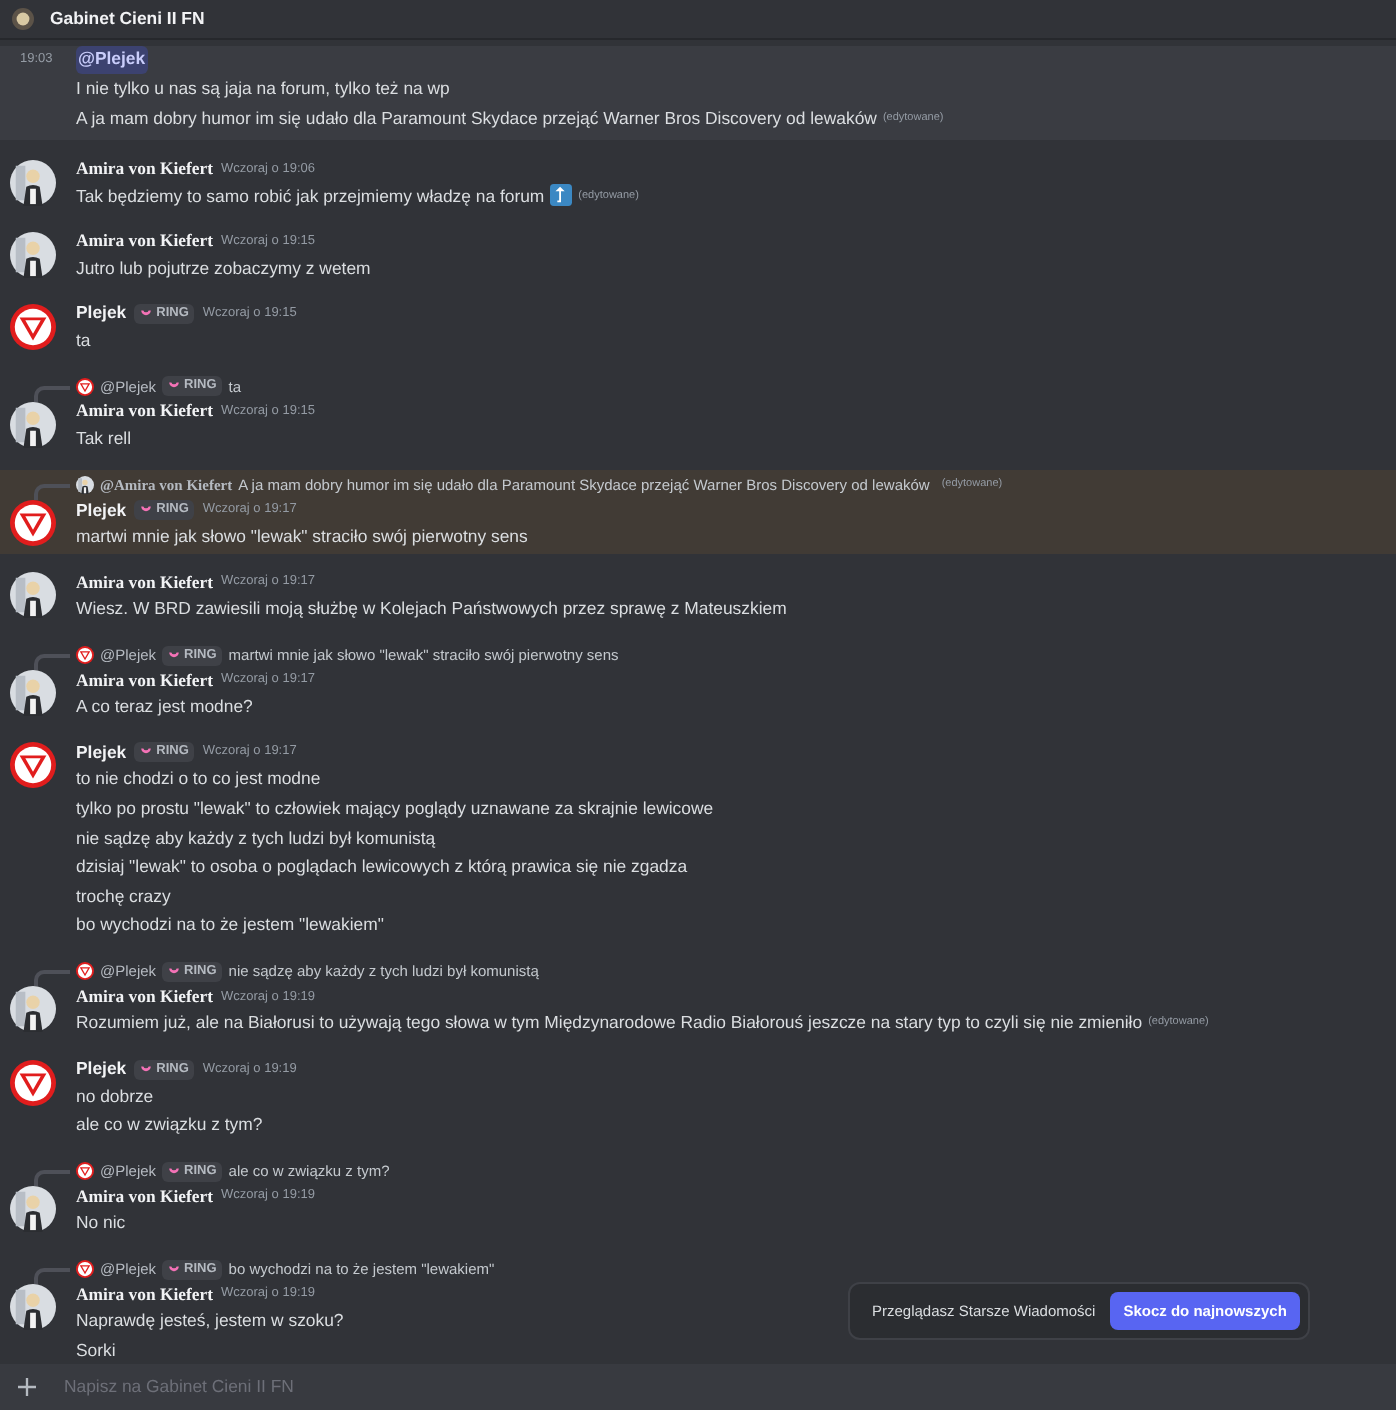  What do you see at coordinates (112, 60) in the screenshot?
I see `user-mention: @Plejek` at bounding box center [112, 60].